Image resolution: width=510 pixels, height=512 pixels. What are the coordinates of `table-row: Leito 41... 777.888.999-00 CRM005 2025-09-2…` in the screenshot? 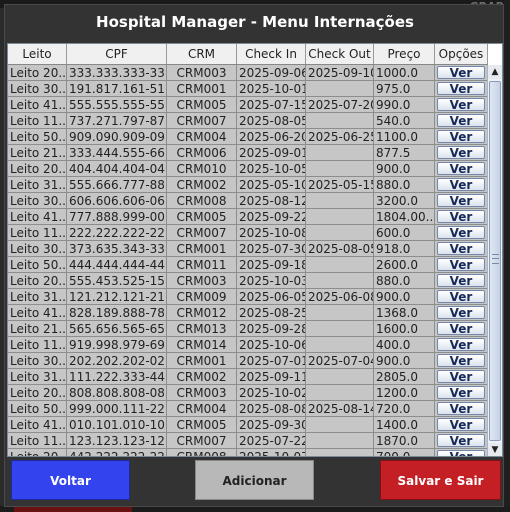 It's located at (248, 217).